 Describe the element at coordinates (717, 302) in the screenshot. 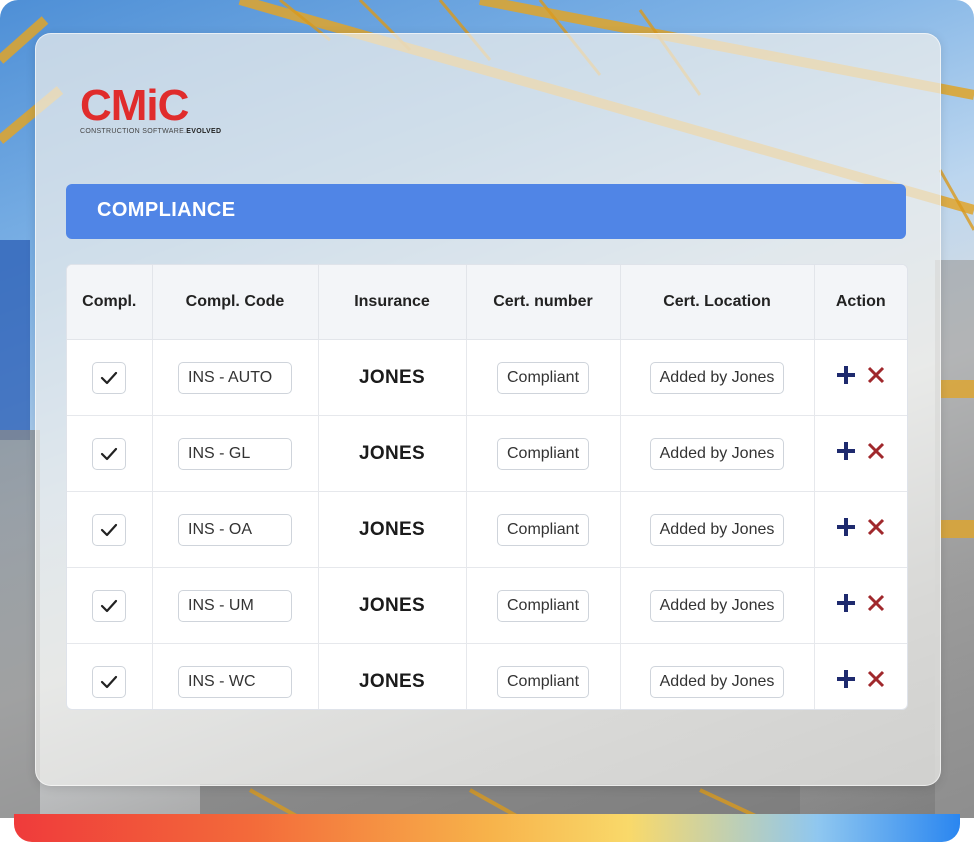

I see `col-cert-location: Cert. Location` at that location.